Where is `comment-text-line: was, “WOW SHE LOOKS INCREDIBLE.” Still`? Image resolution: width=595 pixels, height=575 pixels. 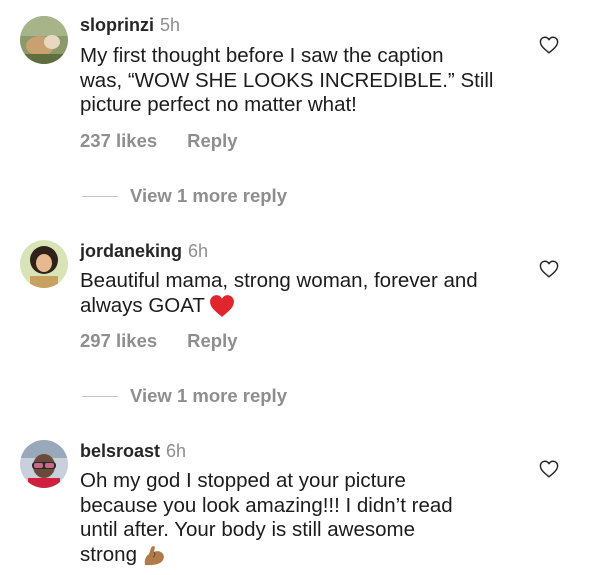 comment-text-line: was, “WOW SHE LOOKS INCREDIBLE.” Still is located at coordinates (287, 80).